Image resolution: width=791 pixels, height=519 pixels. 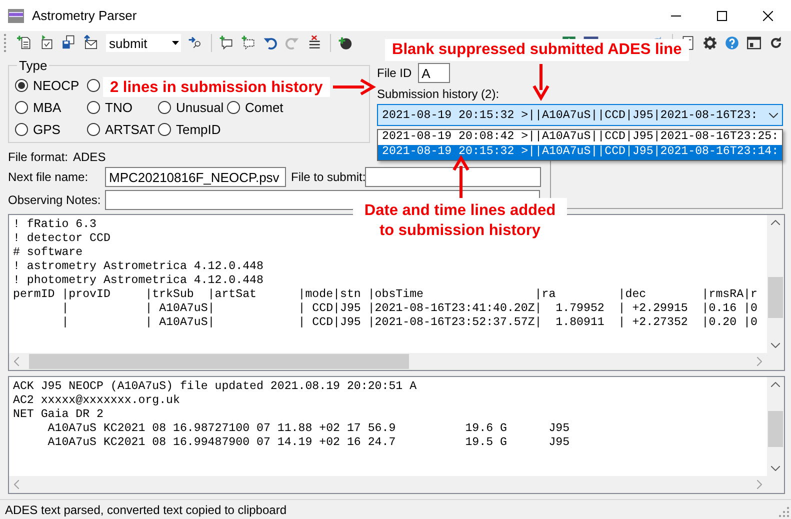 I want to click on callout-tooltip: Blank suppressed submitted ADES line, so click(x=537, y=50).